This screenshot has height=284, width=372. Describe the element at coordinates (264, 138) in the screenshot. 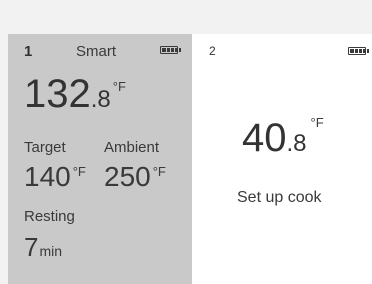

I see `temp-whole: 40` at that location.